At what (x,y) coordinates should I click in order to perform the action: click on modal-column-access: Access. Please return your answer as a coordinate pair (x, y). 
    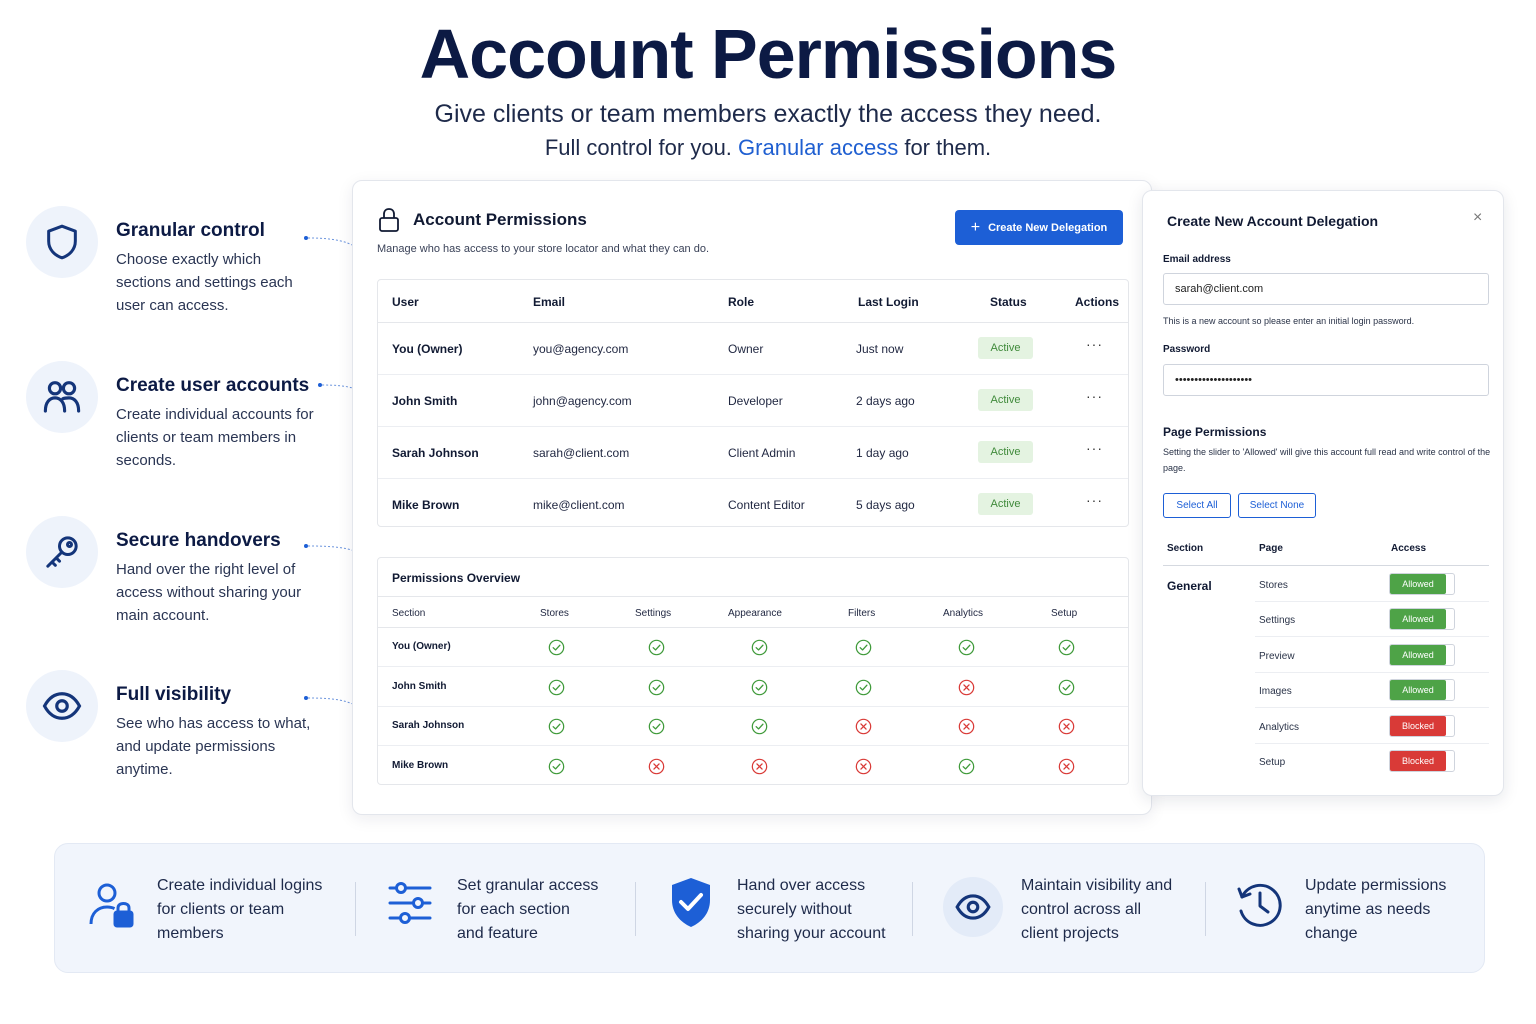
    Looking at the image, I should click on (1409, 548).